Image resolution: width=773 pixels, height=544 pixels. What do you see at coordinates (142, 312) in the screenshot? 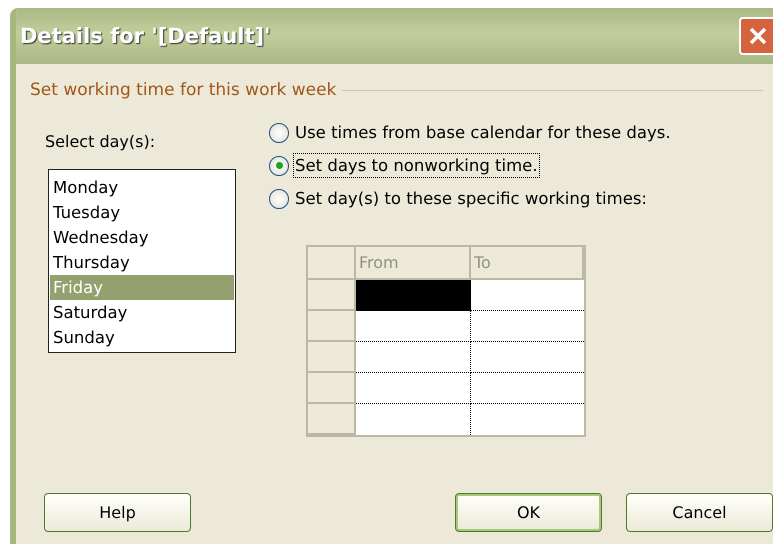
I see `list-item: Saturday` at bounding box center [142, 312].